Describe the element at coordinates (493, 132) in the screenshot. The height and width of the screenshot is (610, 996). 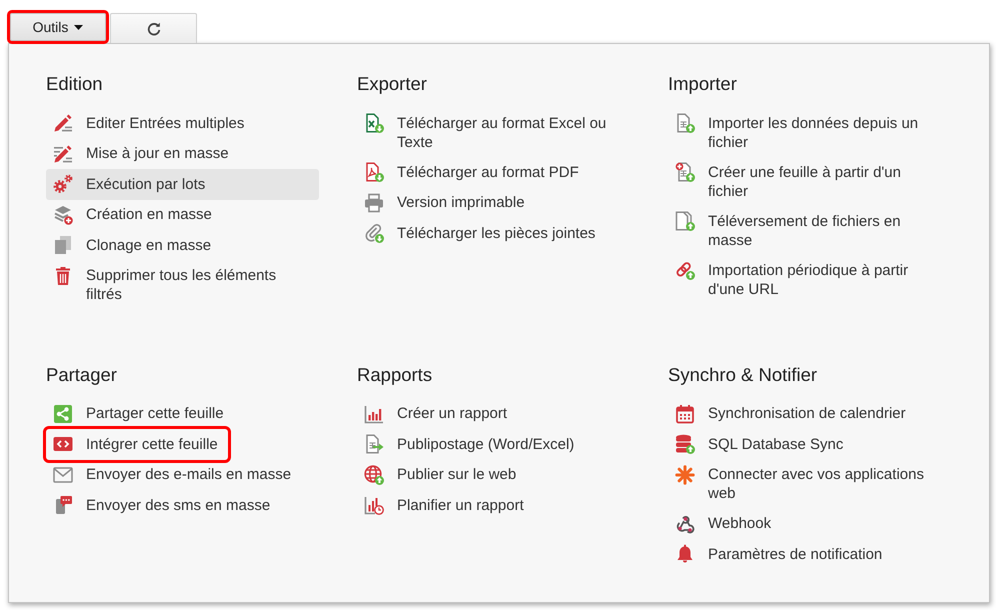
I see `menu-item: Télécharger au format Excel ou Texte` at that location.